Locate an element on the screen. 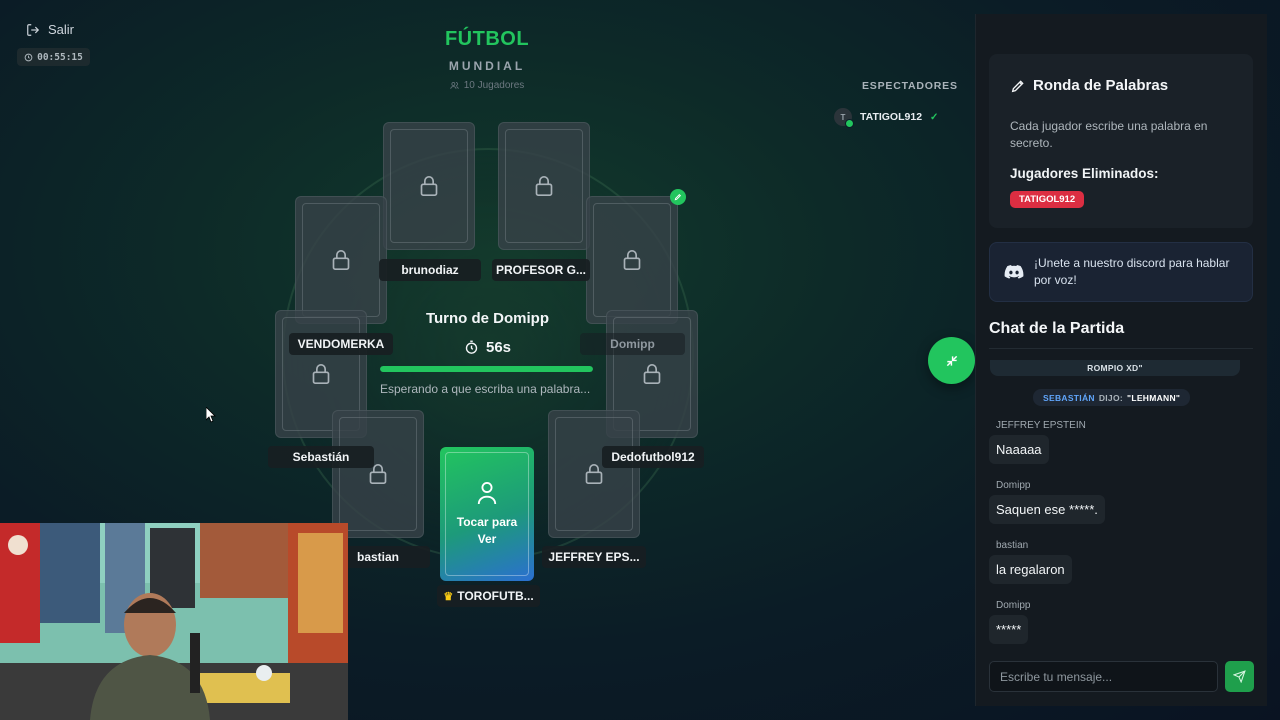 This screenshot has width=1280, height=720. stopwatch-icon is located at coordinates (471, 347).